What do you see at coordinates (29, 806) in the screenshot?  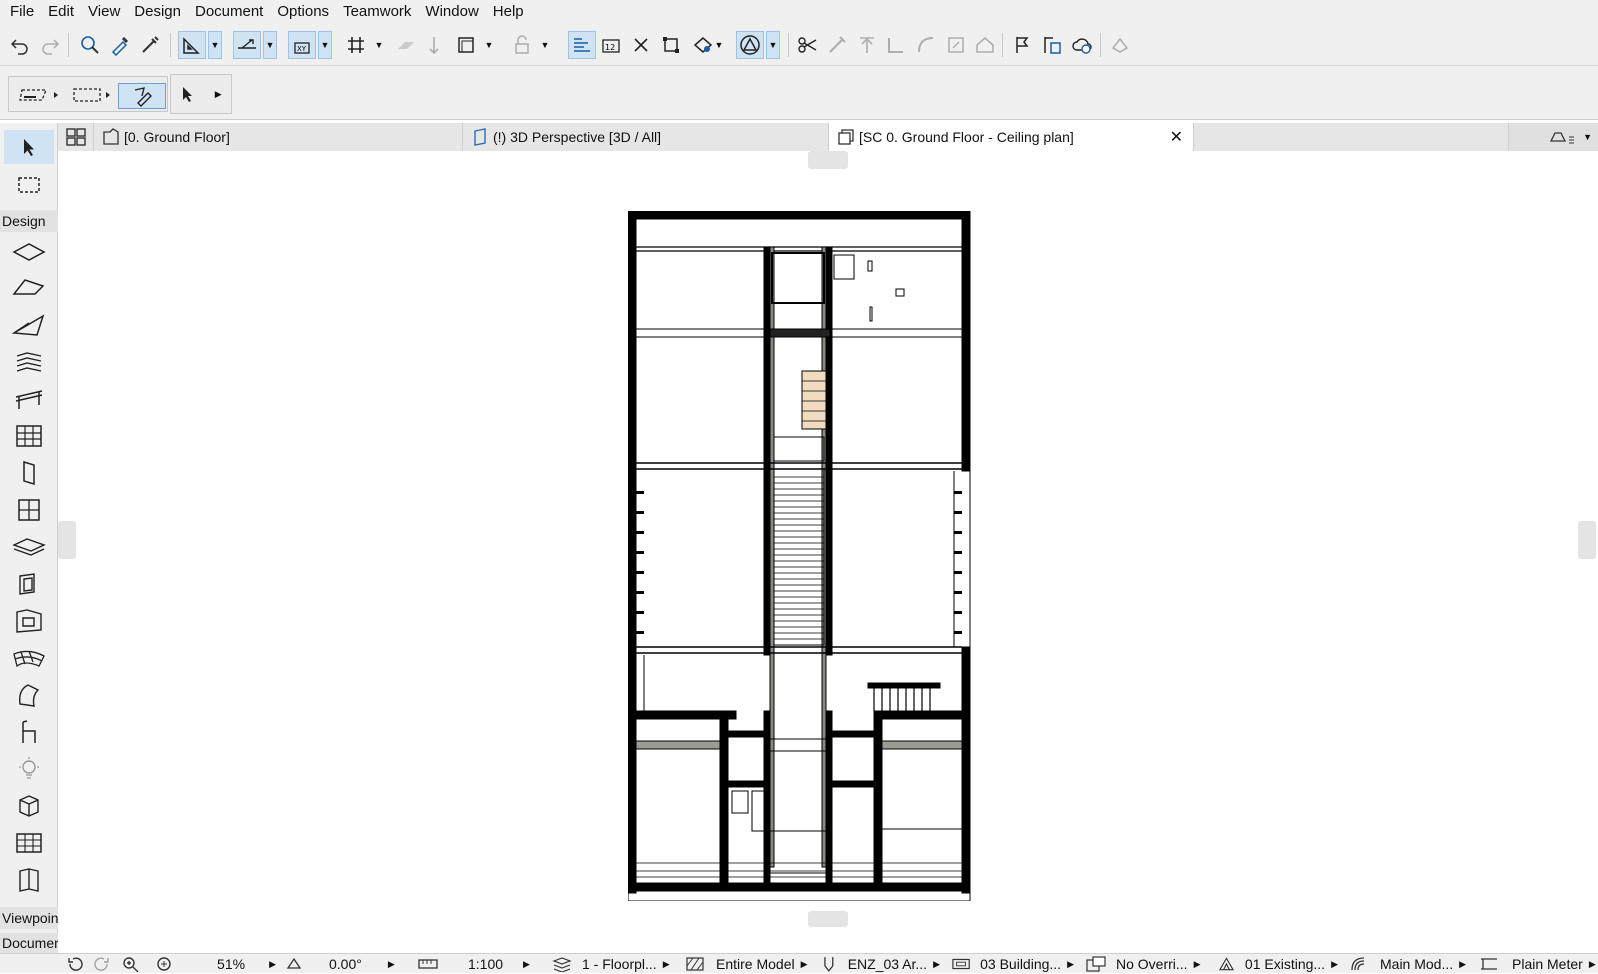 I see `morph-tool-icon` at bounding box center [29, 806].